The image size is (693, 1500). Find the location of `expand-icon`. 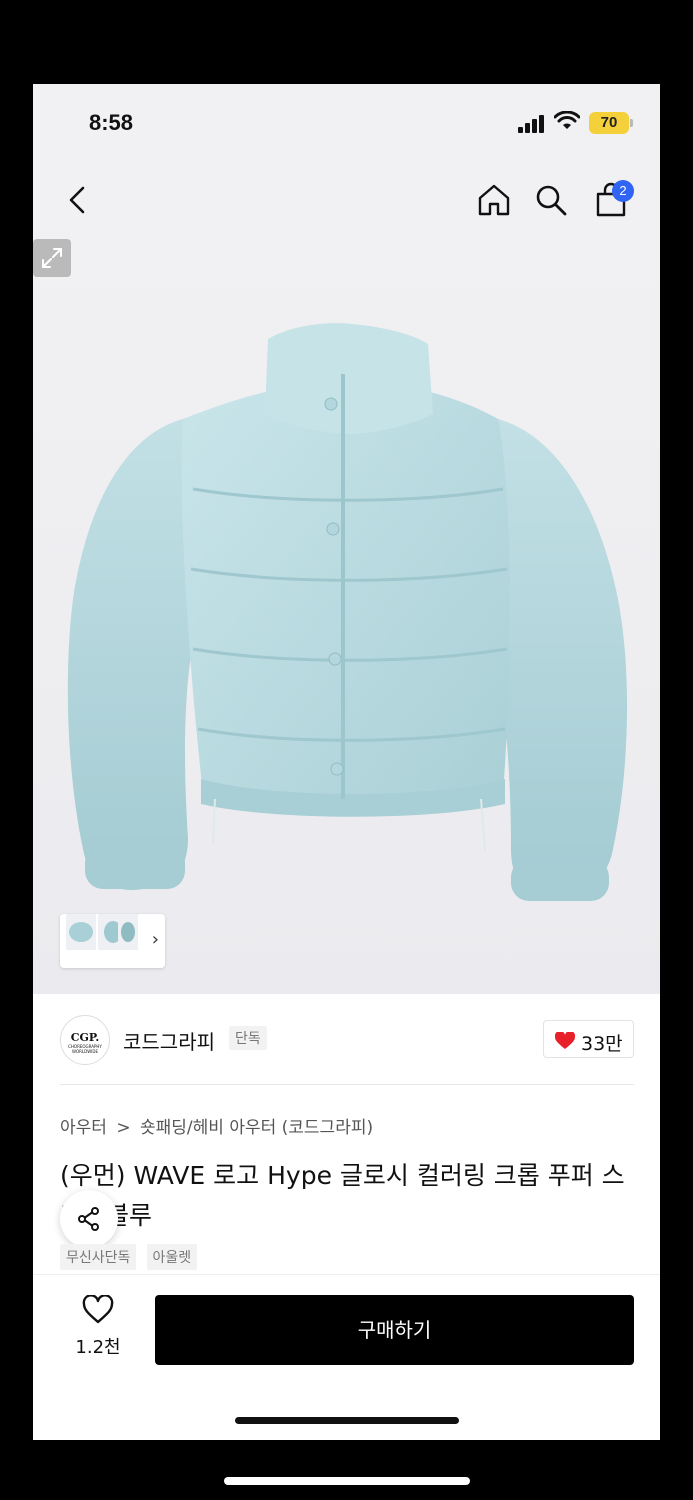

expand-icon is located at coordinates (52, 258).